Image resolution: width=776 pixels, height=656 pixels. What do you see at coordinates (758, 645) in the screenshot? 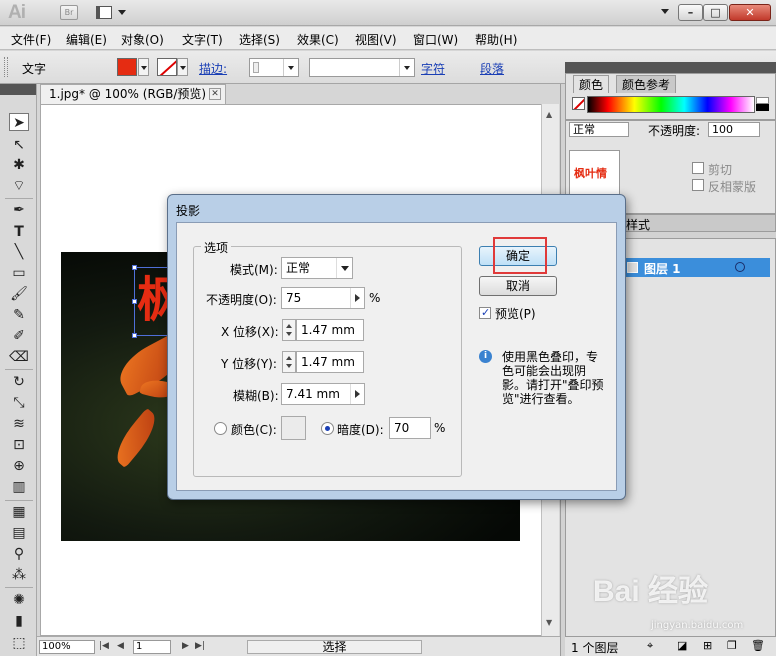
I see `delete-layer-icon: 🗑` at bounding box center [758, 645].